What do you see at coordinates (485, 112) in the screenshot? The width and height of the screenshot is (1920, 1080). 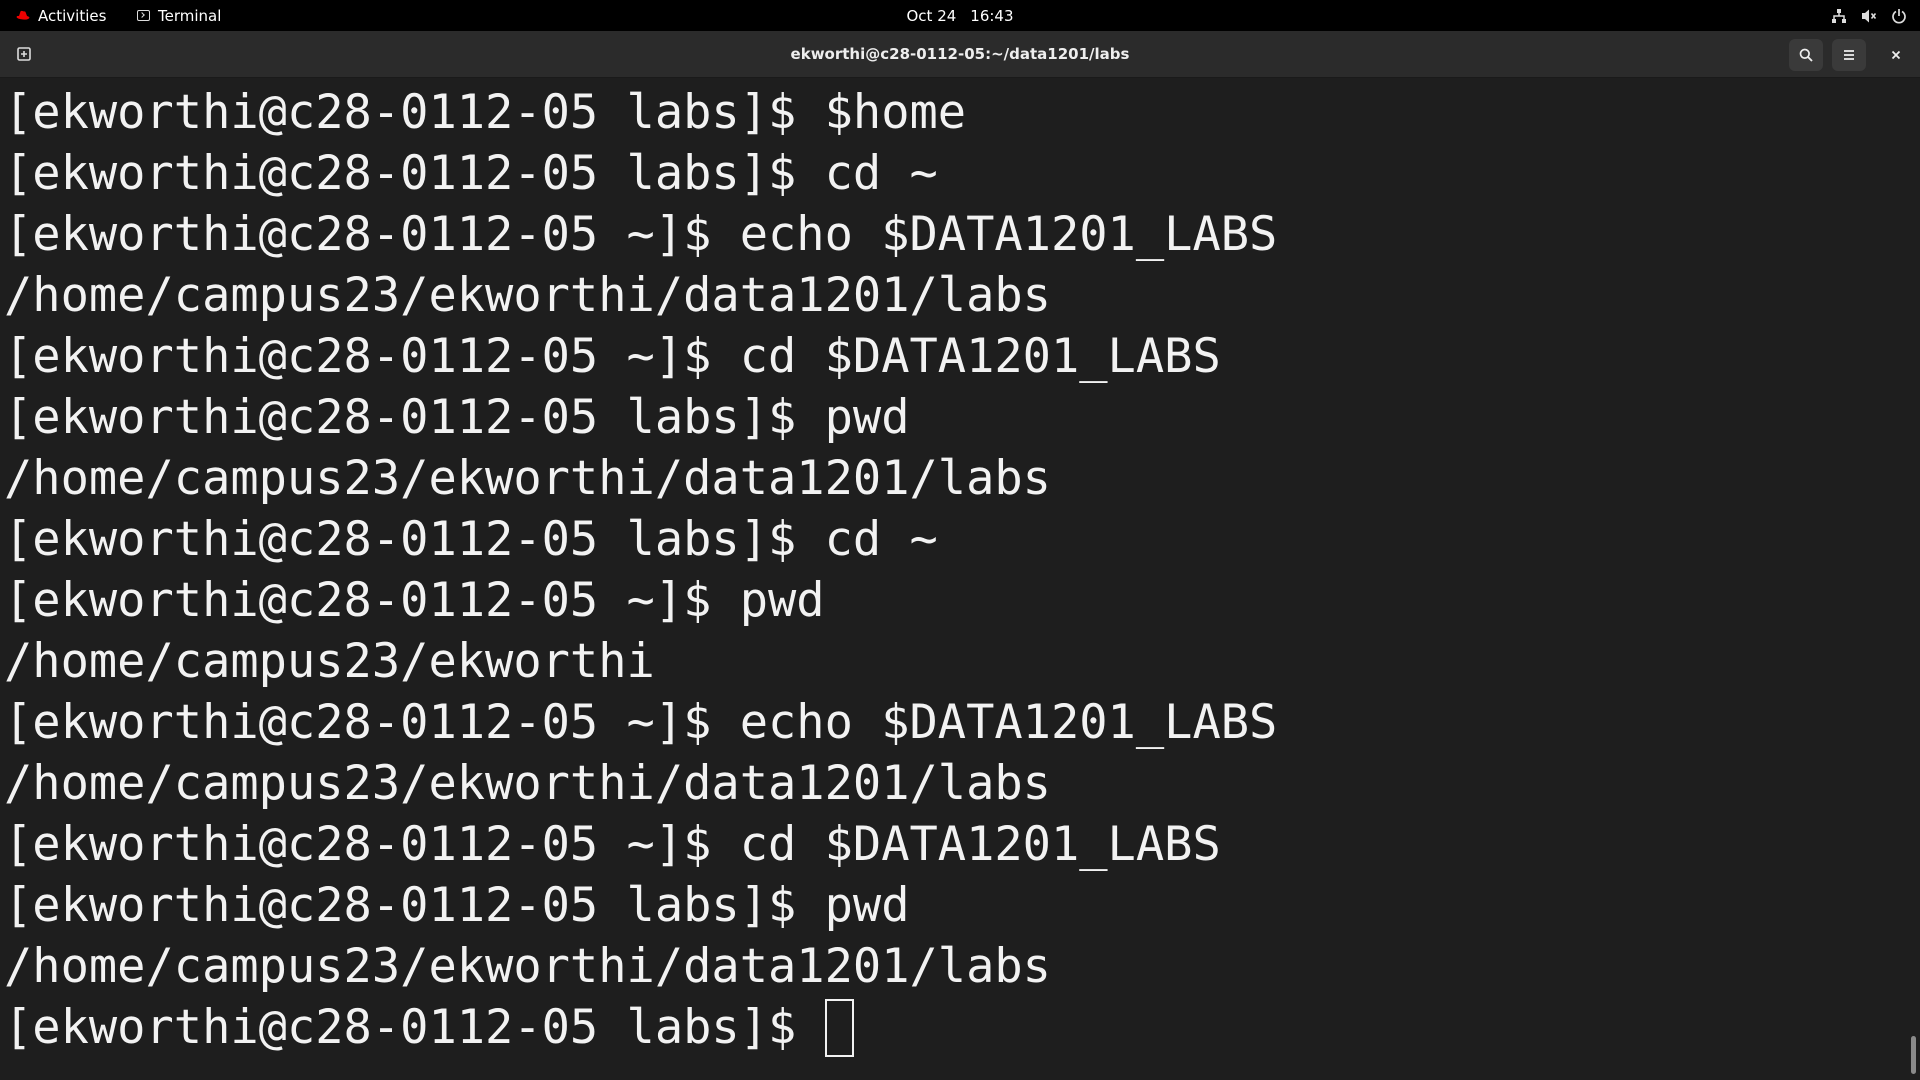 I see `terminal-line: [ekworthi@c28-0112-05 labs]$ $home` at bounding box center [485, 112].